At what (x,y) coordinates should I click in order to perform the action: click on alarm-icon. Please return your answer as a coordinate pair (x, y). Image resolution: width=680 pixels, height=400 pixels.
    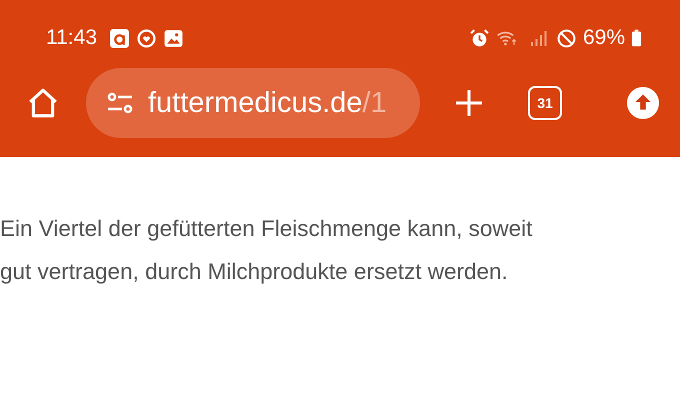
    Looking at the image, I should click on (479, 38).